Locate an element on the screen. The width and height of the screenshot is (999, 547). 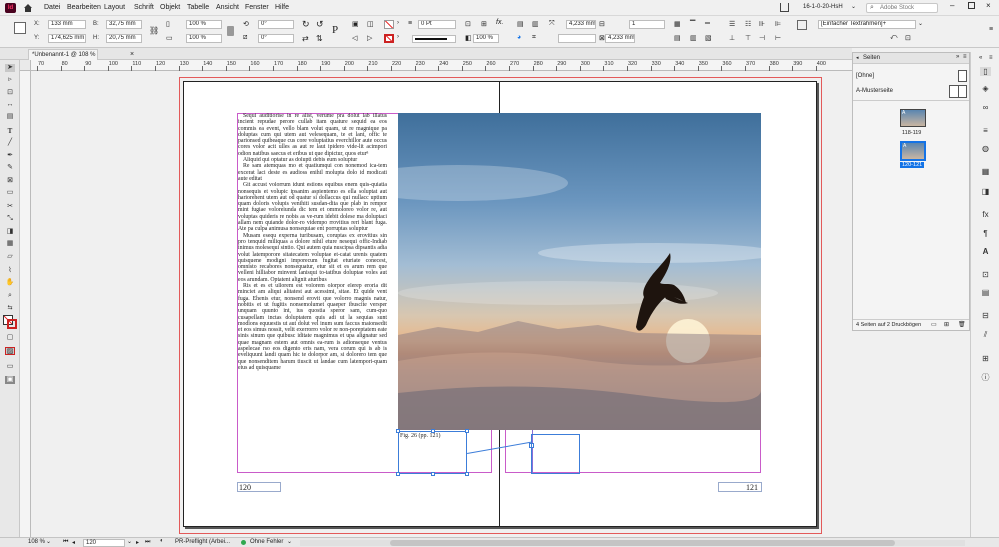
gradient-feather-icon: ▦ is located at coordinates (10, 244).